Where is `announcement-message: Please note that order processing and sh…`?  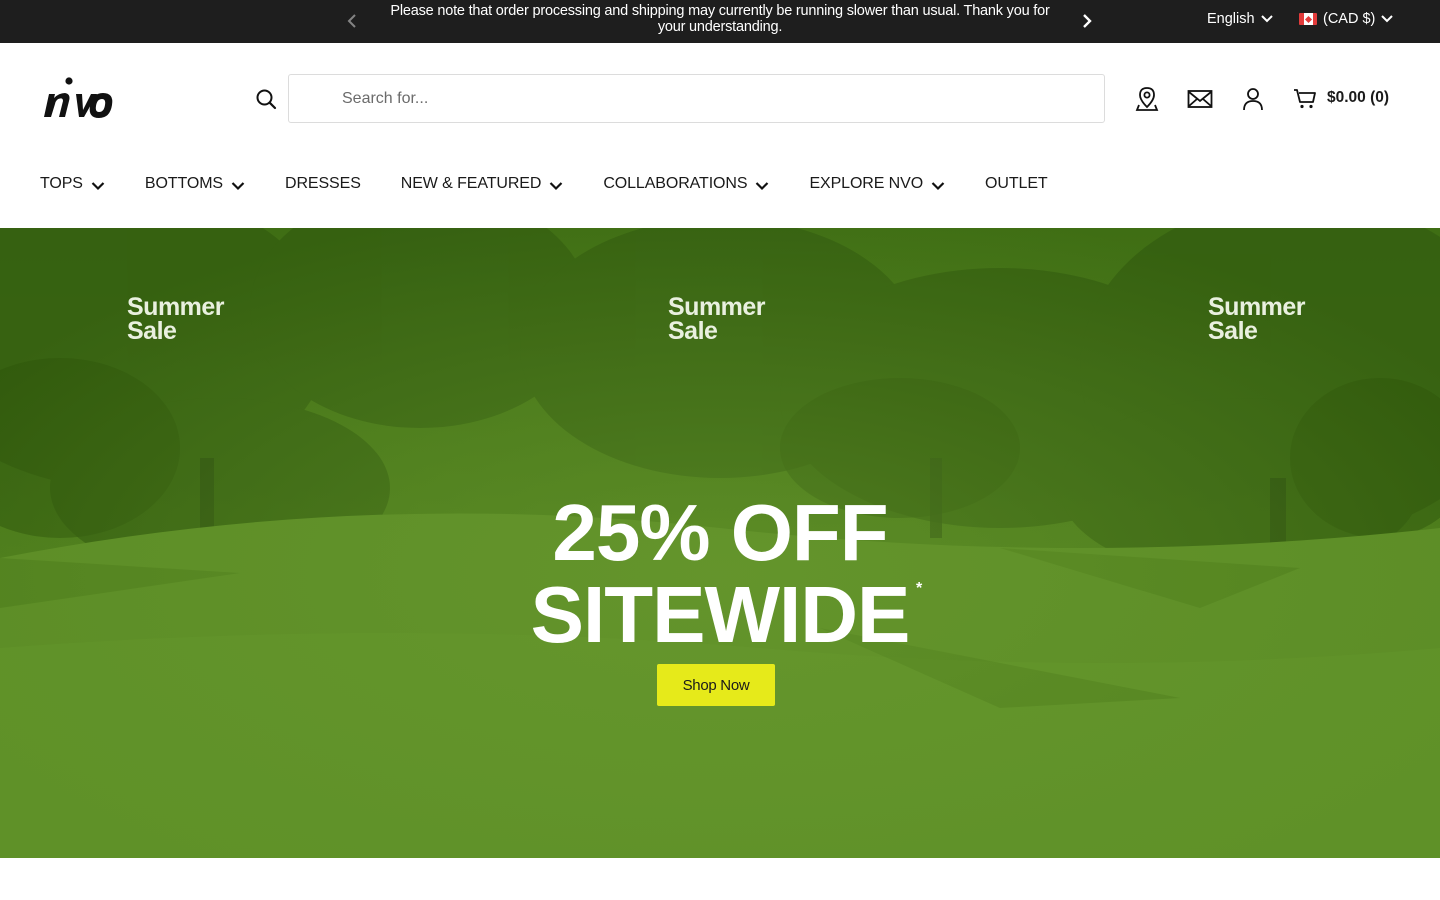
announcement-message: Please note that order processing and sh… is located at coordinates (720, 19).